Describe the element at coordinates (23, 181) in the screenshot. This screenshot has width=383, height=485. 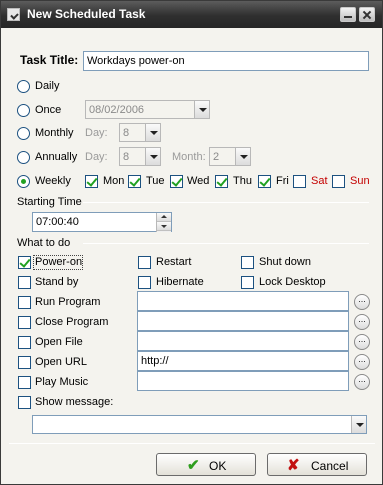
I see `weekly-radio` at that location.